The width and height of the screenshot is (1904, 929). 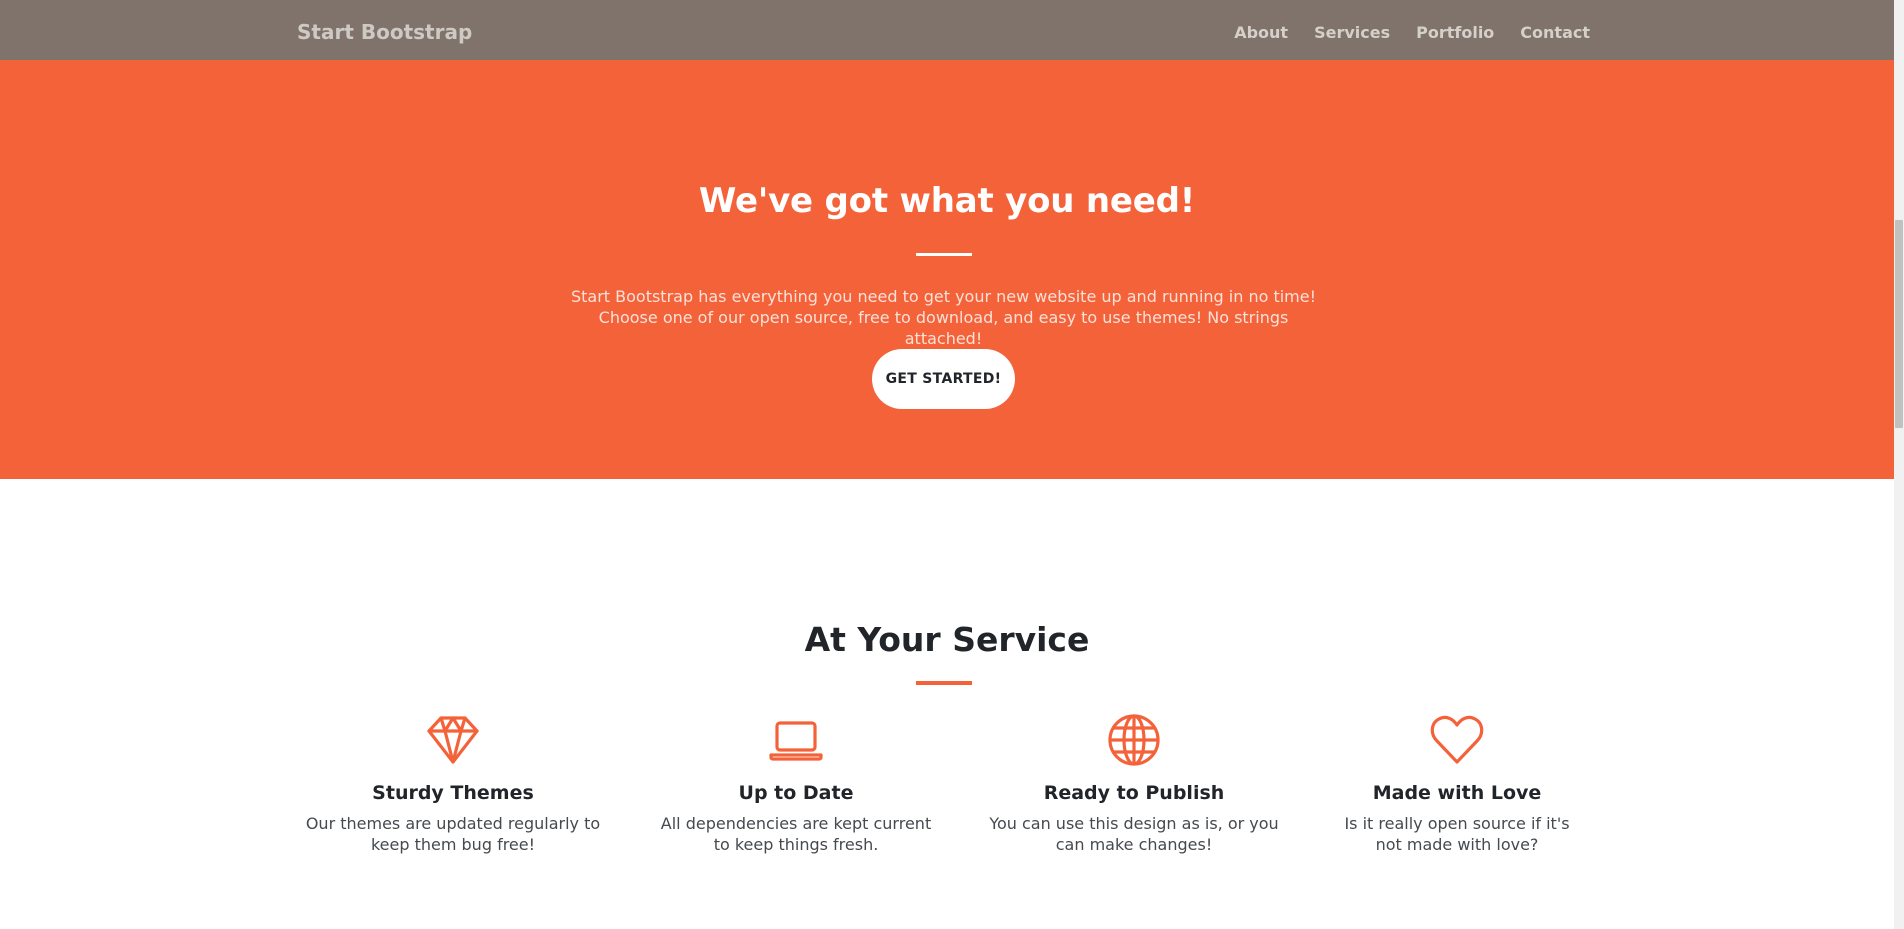 What do you see at coordinates (944, 254) in the screenshot?
I see `hero-divider` at bounding box center [944, 254].